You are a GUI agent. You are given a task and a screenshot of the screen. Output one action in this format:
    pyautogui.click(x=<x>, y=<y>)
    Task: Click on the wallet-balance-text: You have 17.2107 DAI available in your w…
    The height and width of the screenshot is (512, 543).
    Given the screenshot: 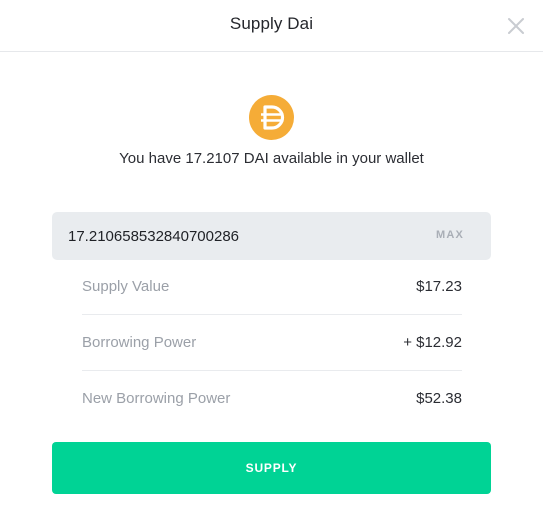 What is the action you would take?
    pyautogui.click(x=271, y=158)
    